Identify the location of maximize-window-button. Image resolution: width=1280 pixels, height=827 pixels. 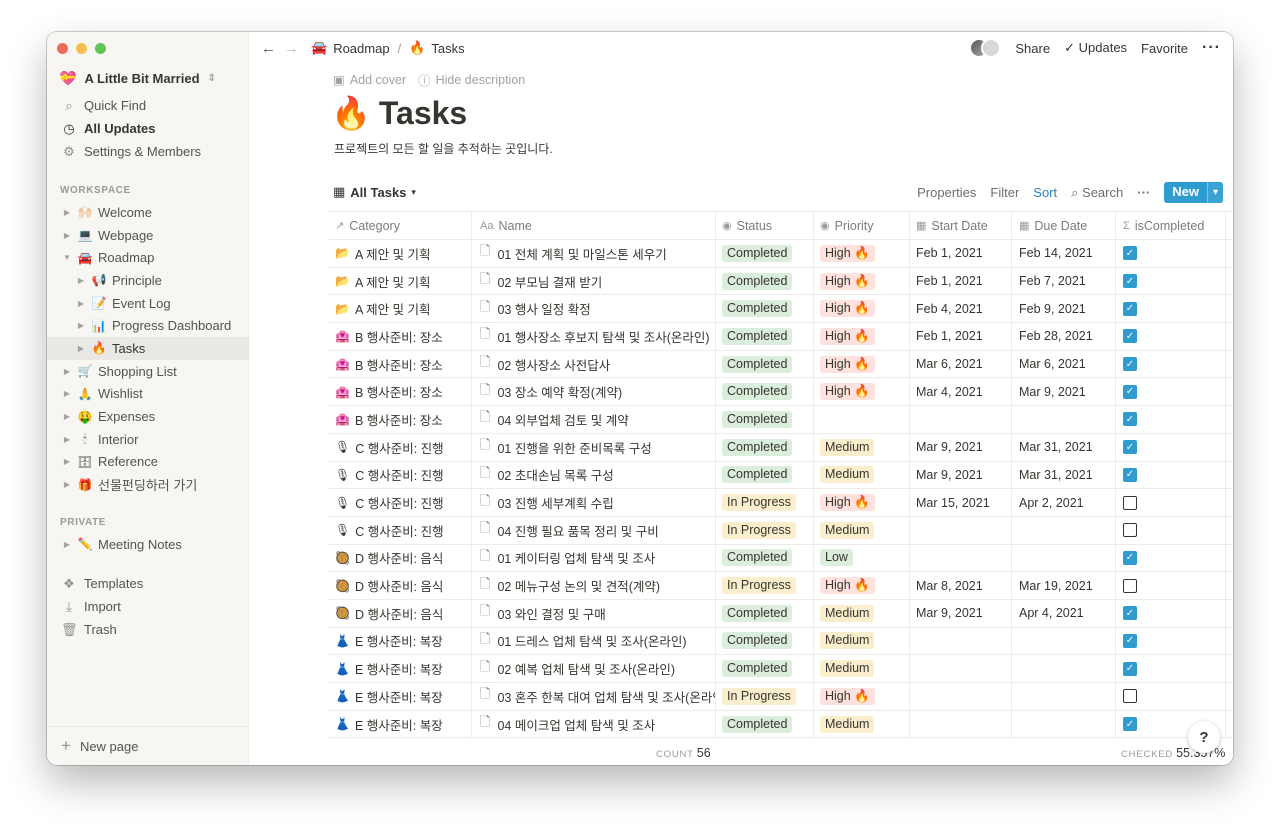
(100, 48).